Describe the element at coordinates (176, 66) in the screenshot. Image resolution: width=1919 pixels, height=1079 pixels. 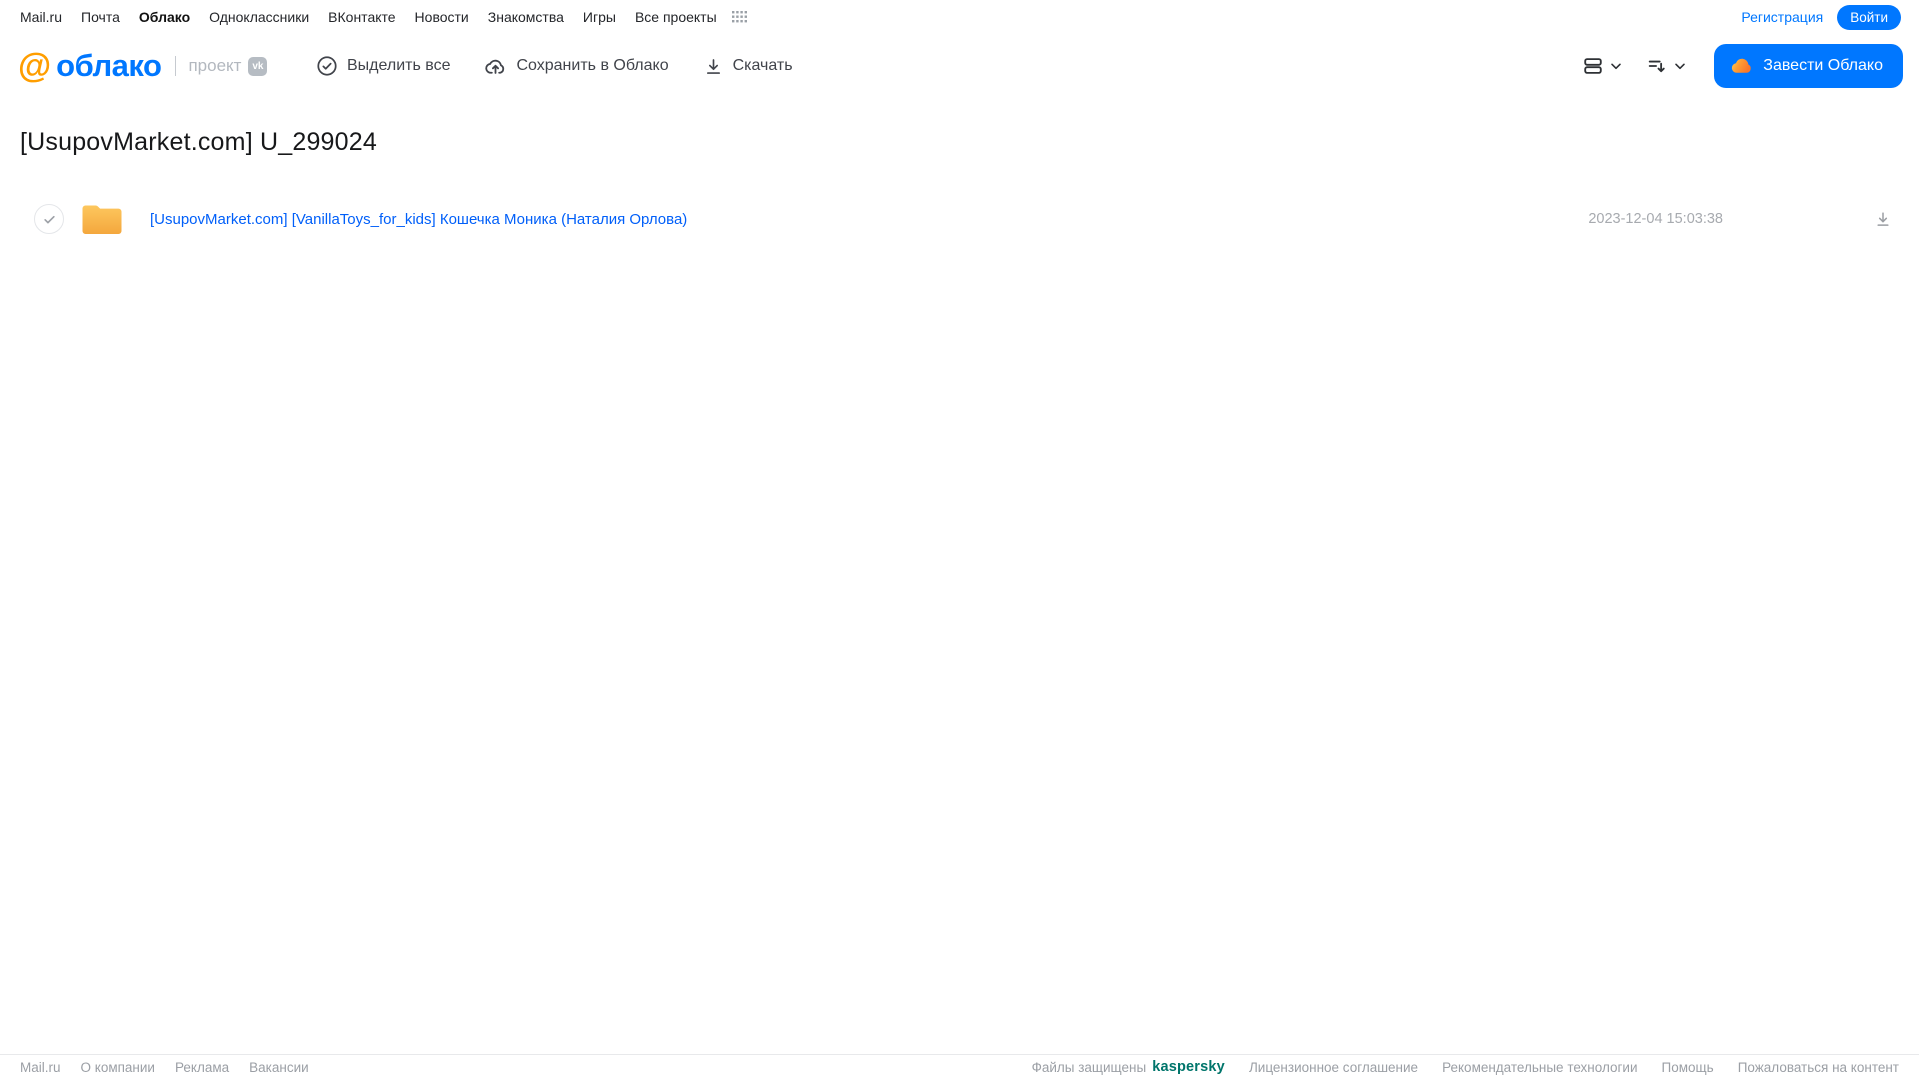
I see `logo-divider` at that location.